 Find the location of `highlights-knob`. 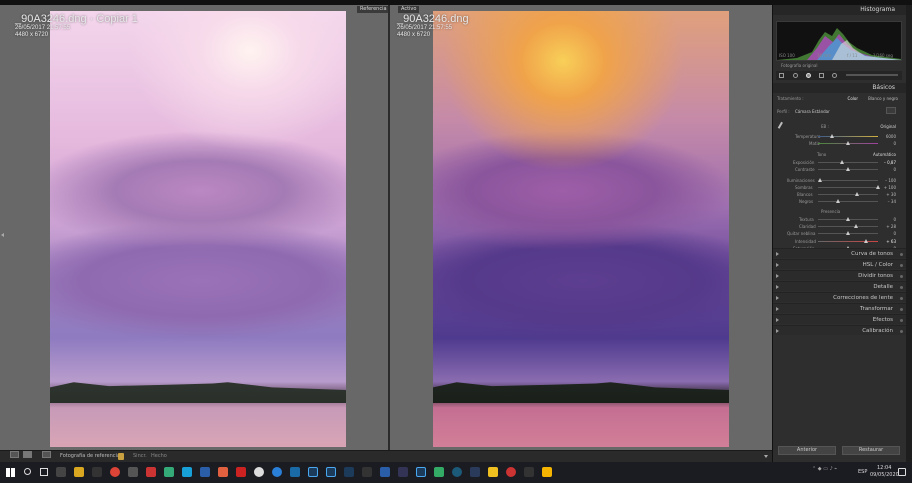

highlights-knob is located at coordinates (820, 180).